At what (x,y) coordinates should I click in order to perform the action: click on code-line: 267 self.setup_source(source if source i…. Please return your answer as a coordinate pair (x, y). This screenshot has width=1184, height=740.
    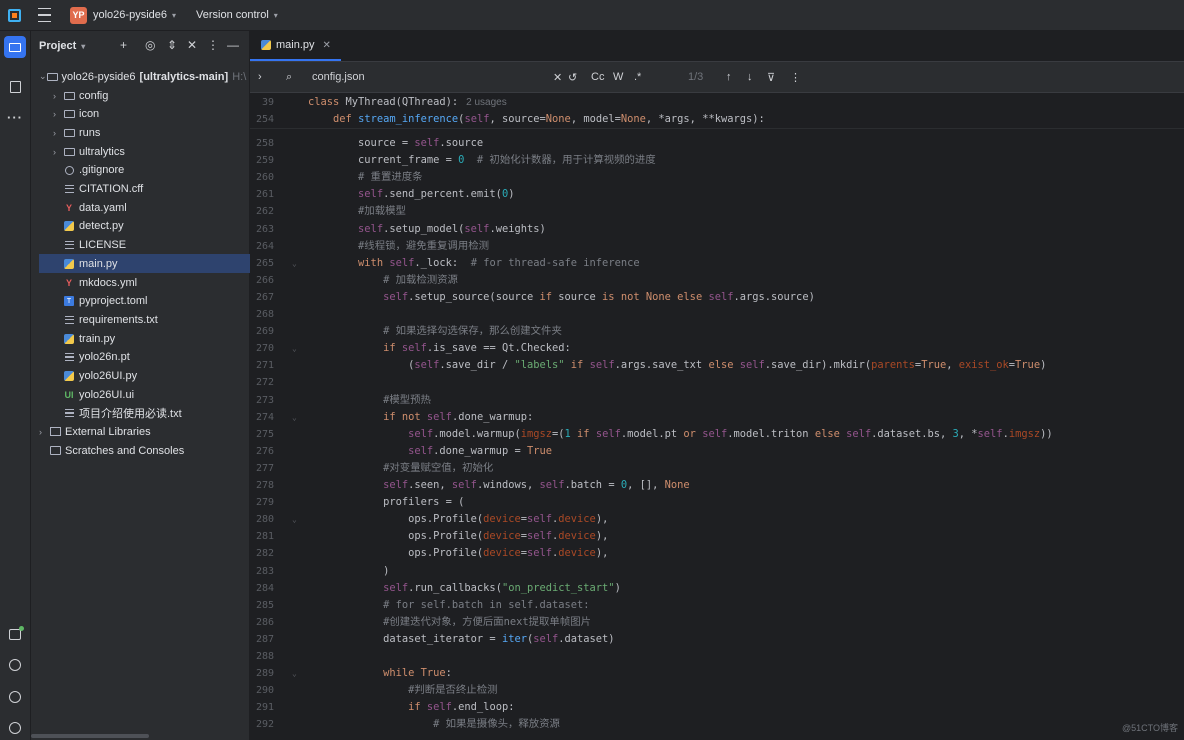
    Looking at the image, I should click on (717, 297).